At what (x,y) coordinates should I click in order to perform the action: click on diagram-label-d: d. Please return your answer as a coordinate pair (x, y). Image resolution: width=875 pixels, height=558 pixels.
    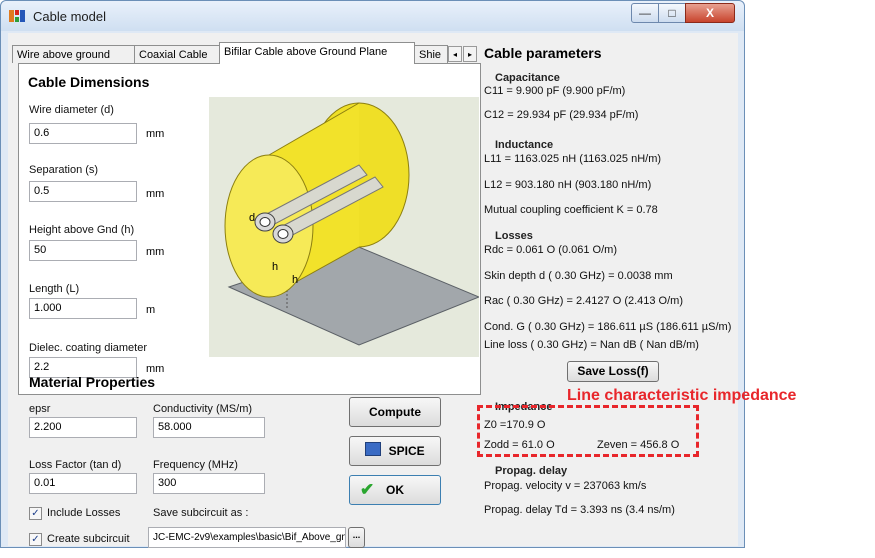
    Looking at the image, I should click on (252, 218).